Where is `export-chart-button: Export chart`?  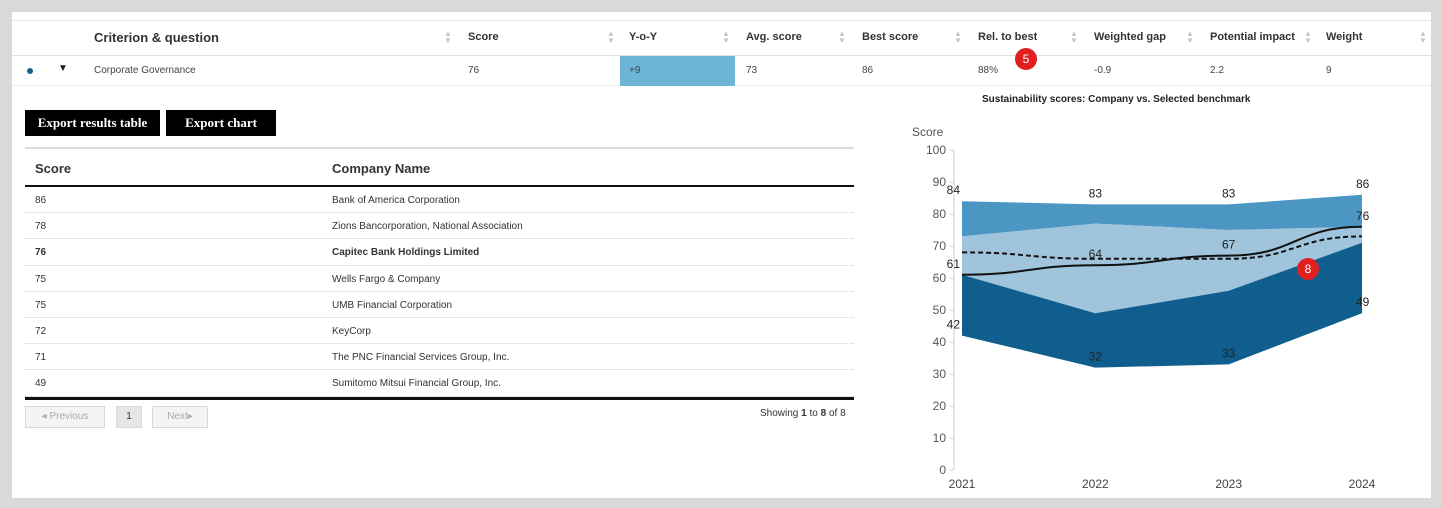
export-chart-button: Export chart is located at coordinates (221, 123).